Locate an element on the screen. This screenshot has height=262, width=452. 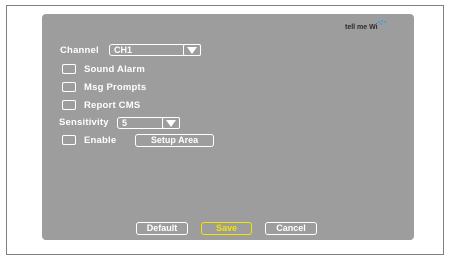
logo-text: tell me Wi is located at coordinates (361, 27).